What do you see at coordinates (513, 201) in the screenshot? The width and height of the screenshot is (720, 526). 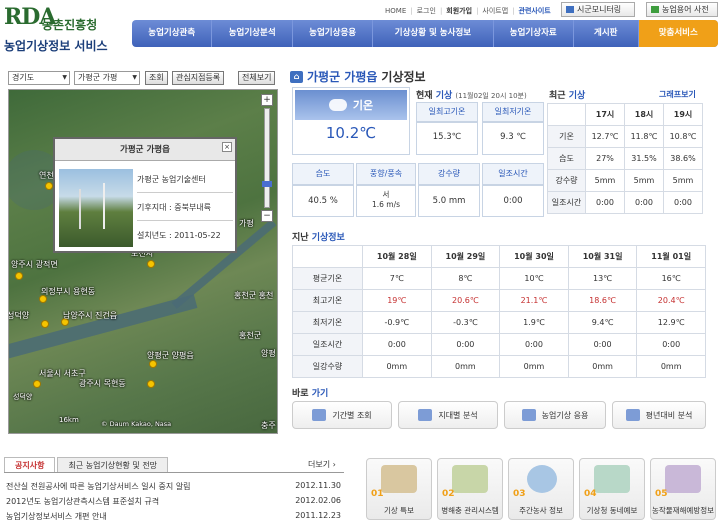 I see `sunshine-value: 0:00` at bounding box center [513, 201].